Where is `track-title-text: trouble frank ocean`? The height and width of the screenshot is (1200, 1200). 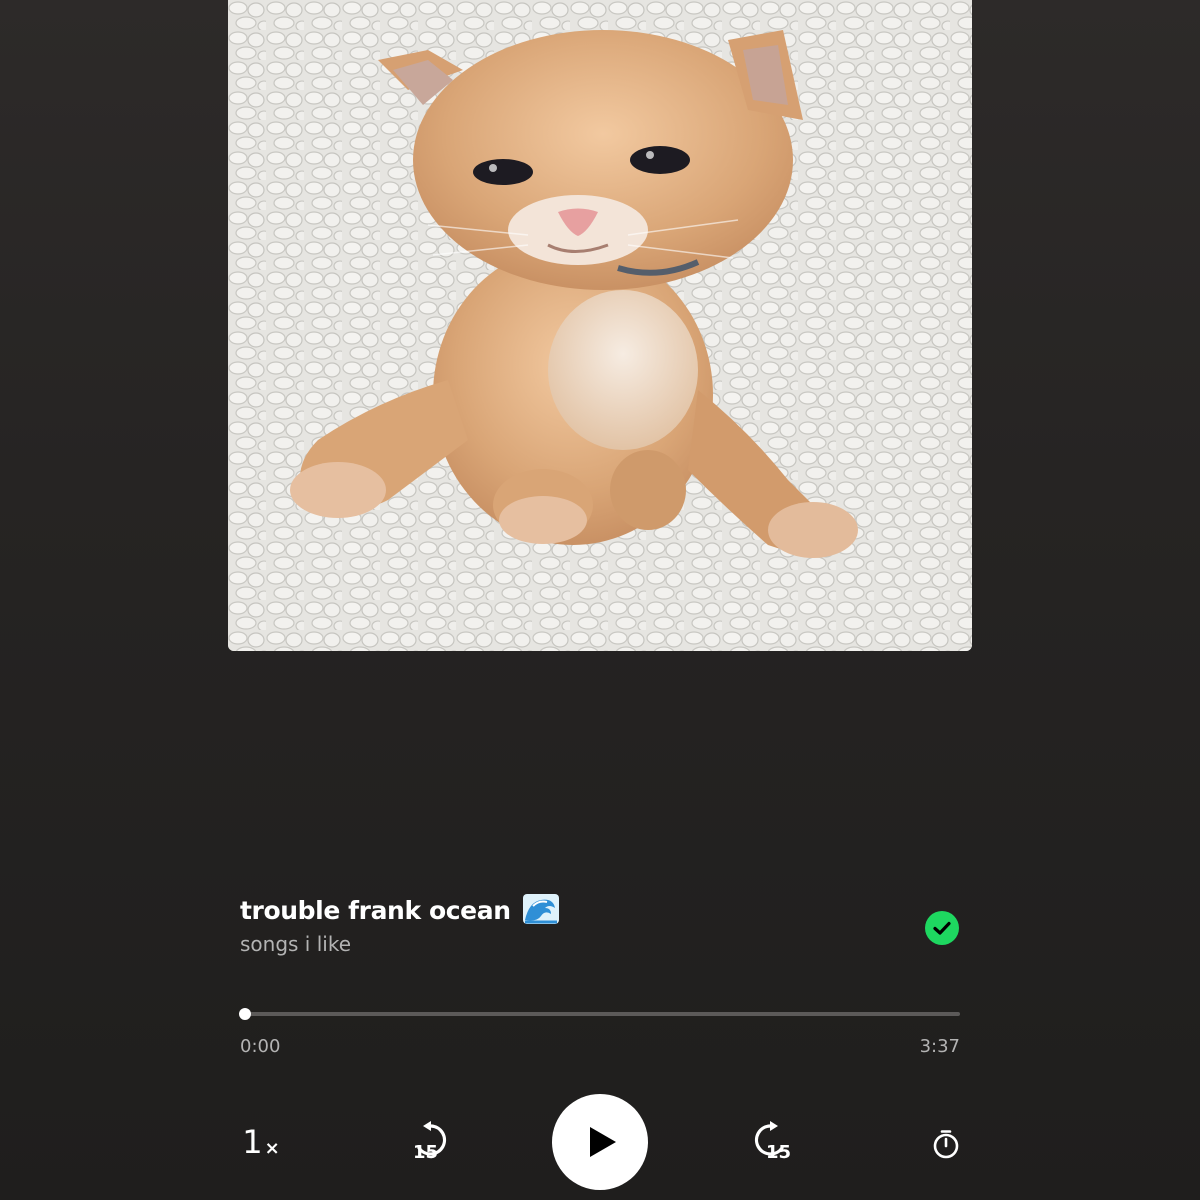
track-title-text: trouble frank ocean is located at coordinates (375, 910).